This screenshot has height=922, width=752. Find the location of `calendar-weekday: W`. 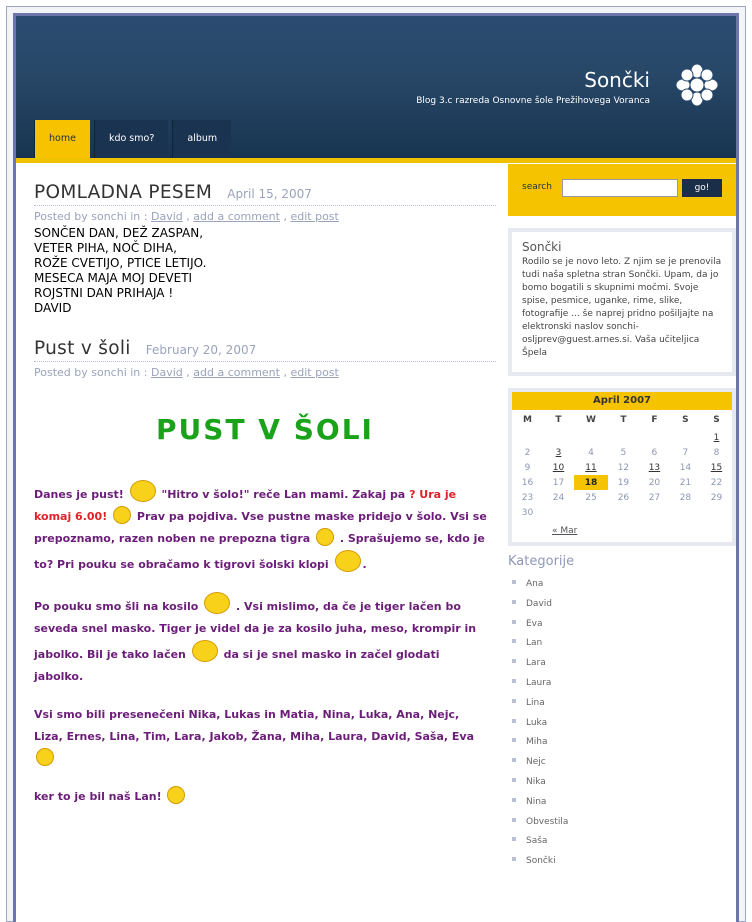

calendar-weekday: W is located at coordinates (590, 420).